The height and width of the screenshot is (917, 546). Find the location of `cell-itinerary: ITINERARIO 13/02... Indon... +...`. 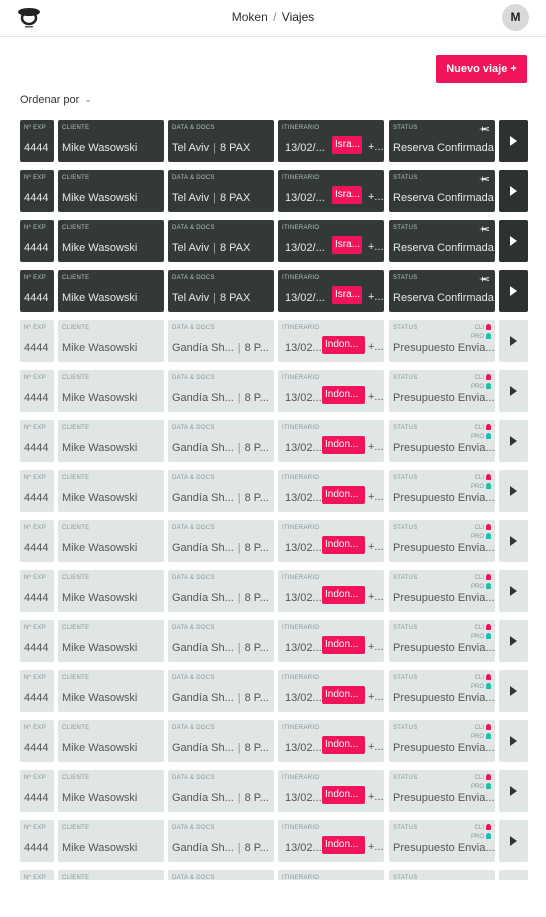

cell-itinerary: ITINERARIO 13/02... Indon... +... is located at coordinates (331, 691).